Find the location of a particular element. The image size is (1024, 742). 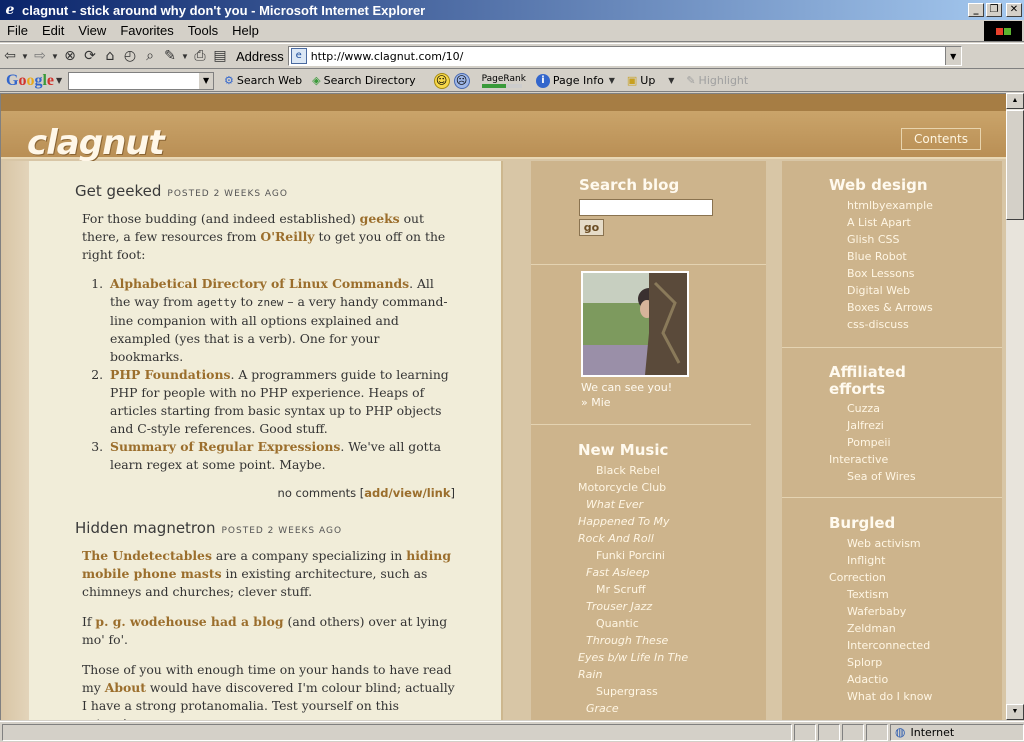

music-list-item: Fast Asleep is located at coordinates (643, 572).